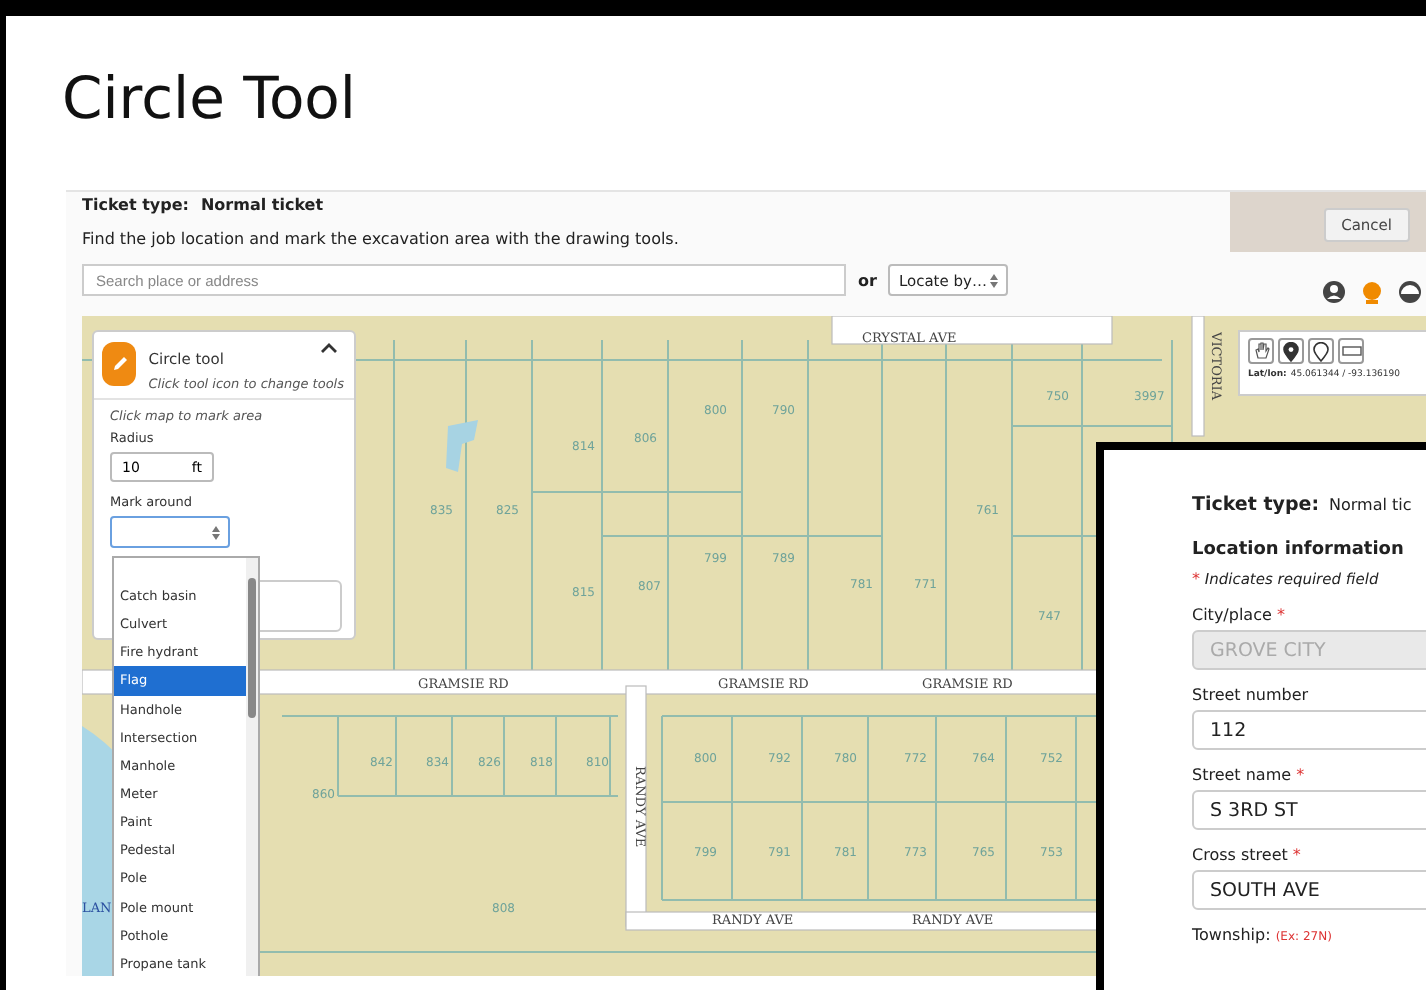  Describe the element at coordinates (119, 364) in the screenshot. I see `pencil-icon` at that location.